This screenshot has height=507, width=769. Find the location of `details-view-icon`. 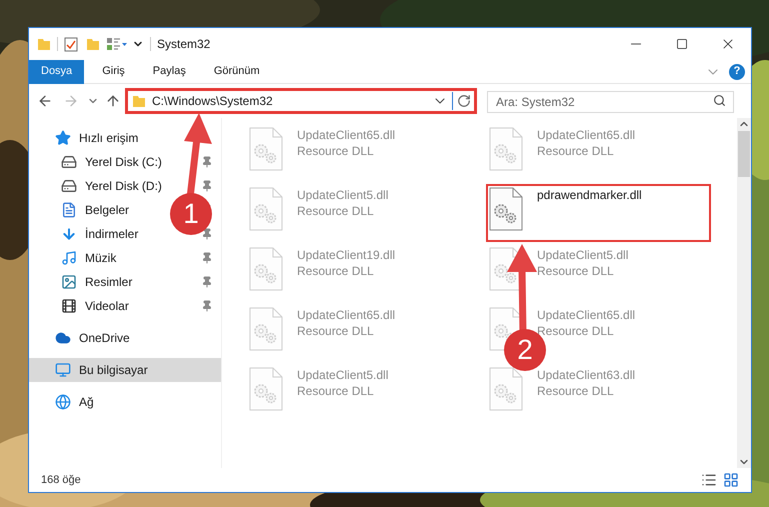

details-view-icon is located at coordinates (709, 480).